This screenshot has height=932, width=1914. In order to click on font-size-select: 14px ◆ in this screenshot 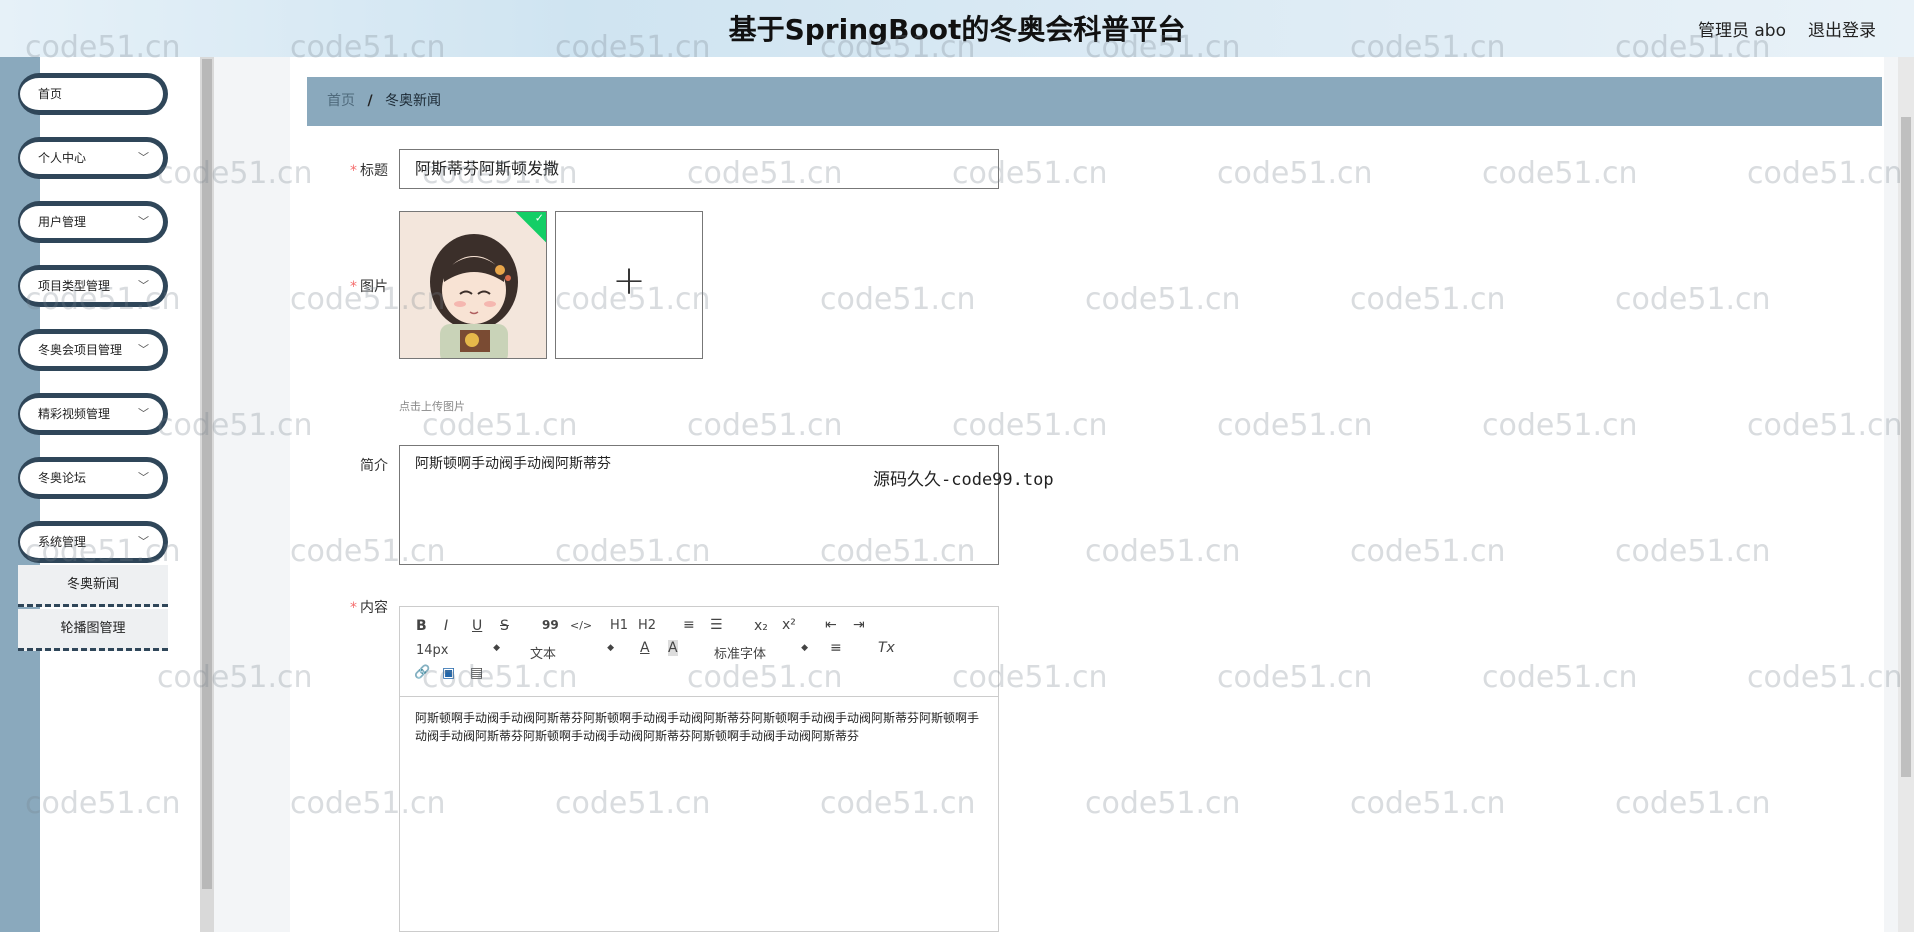, I will do `click(458, 650)`.